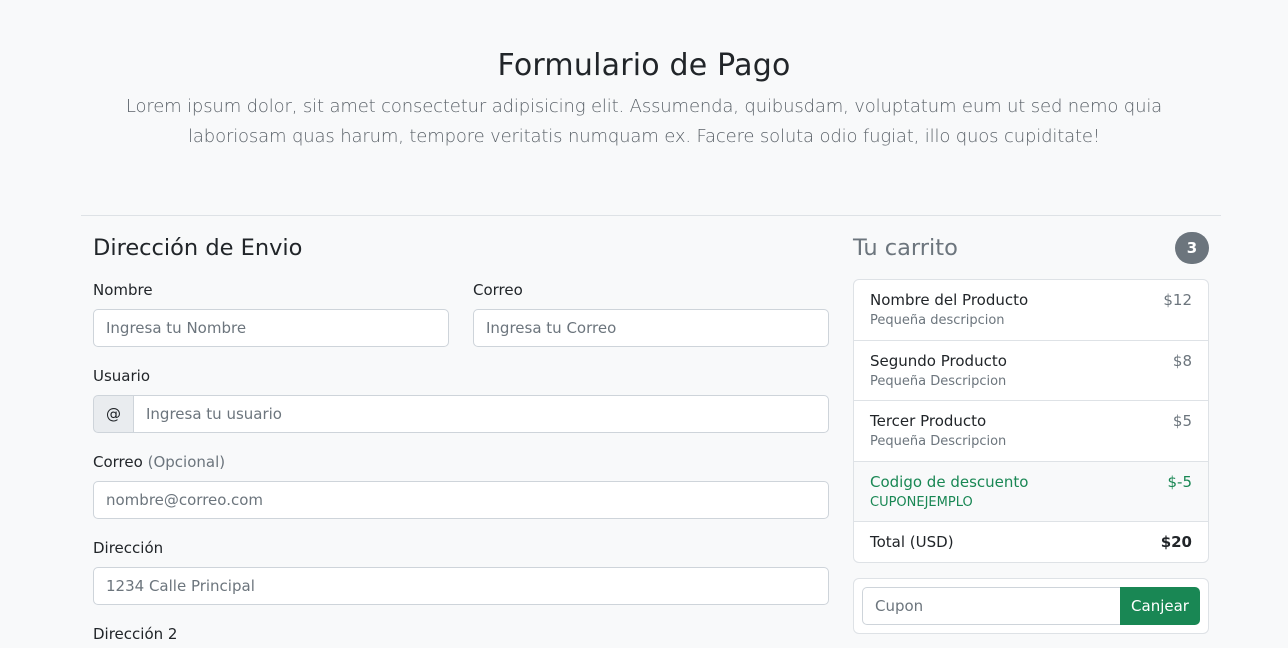 Image resolution: width=1288 pixels, height=648 pixels. I want to click on page-title: Formulario de Pago, so click(644, 65).